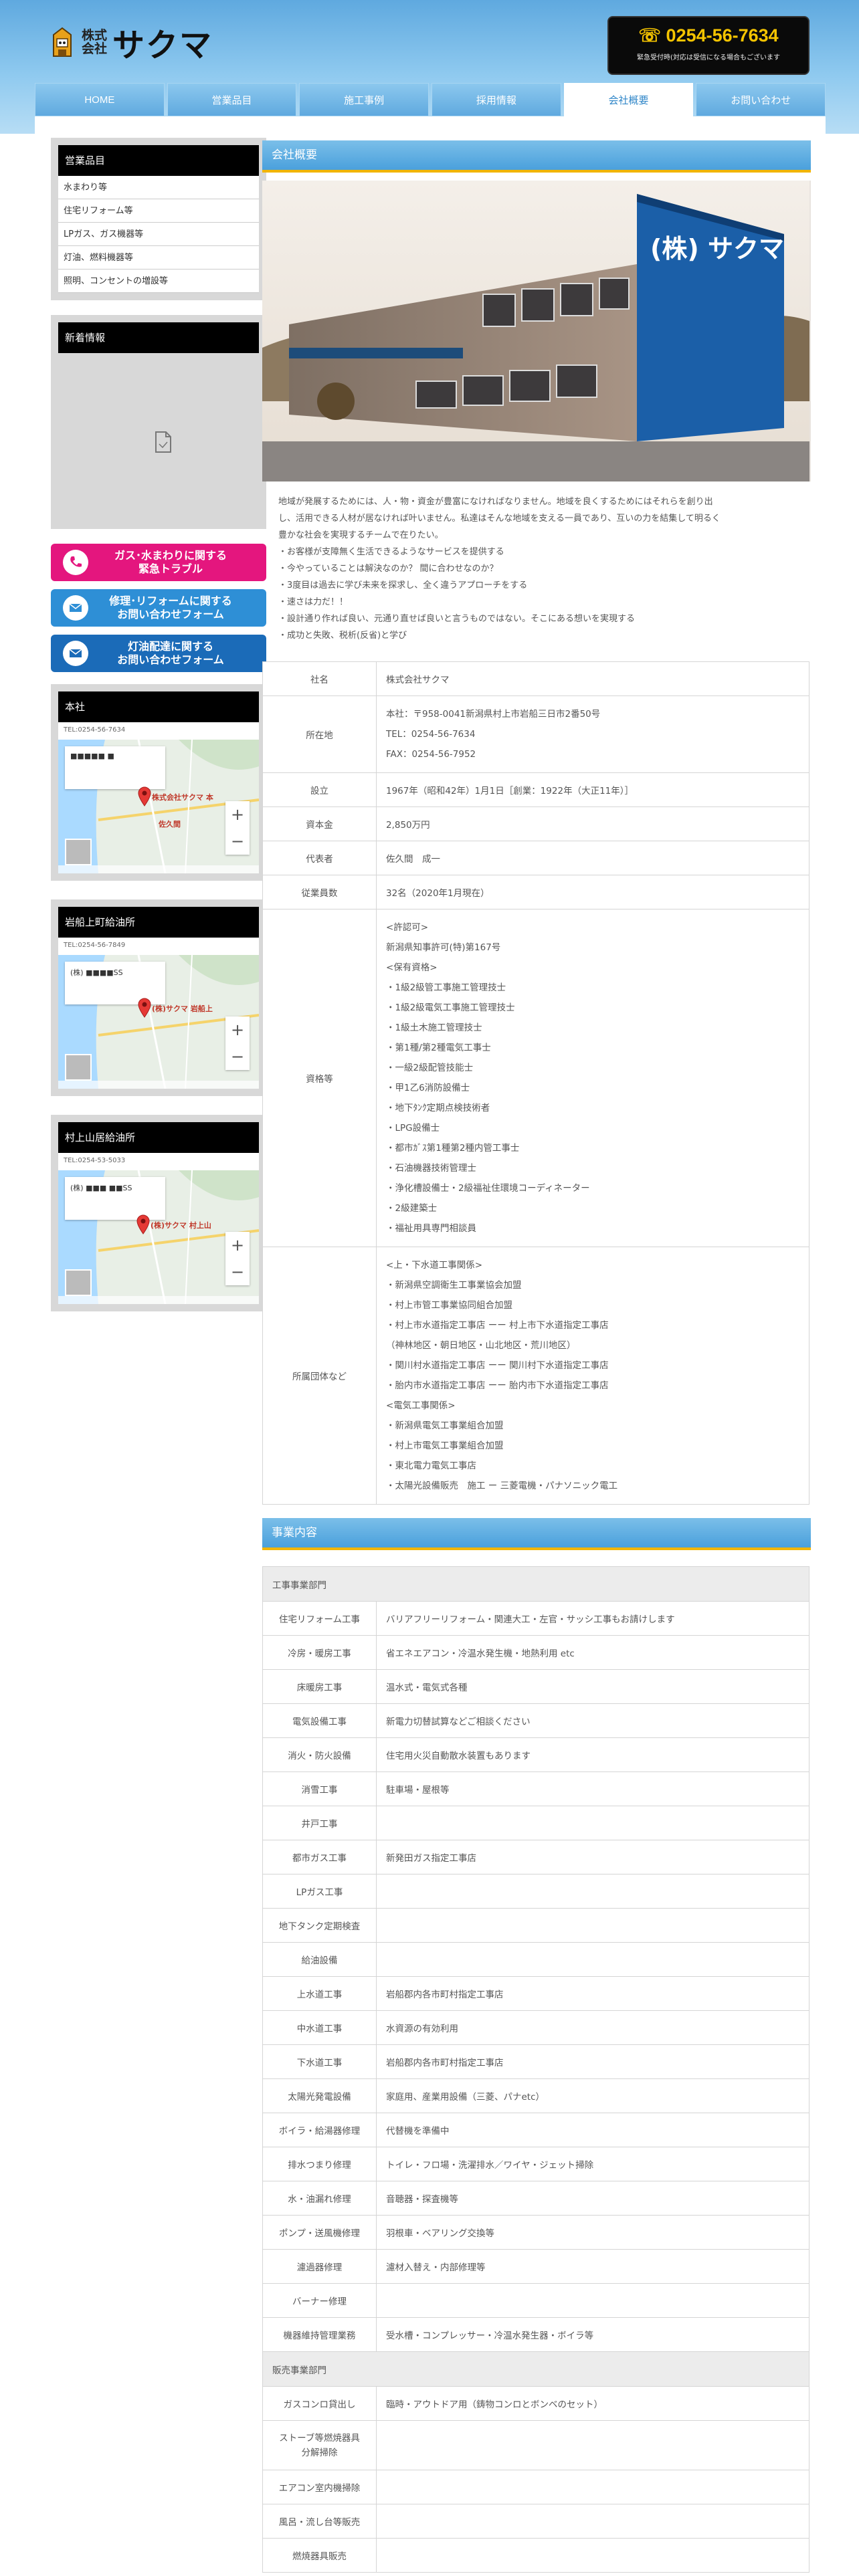 The width and height of the screenshot is (859, 2576). What do you see at coordinates (100, 100) in the screenshot?
I see `nav-home: HOME` at bounding box center [100, 100].